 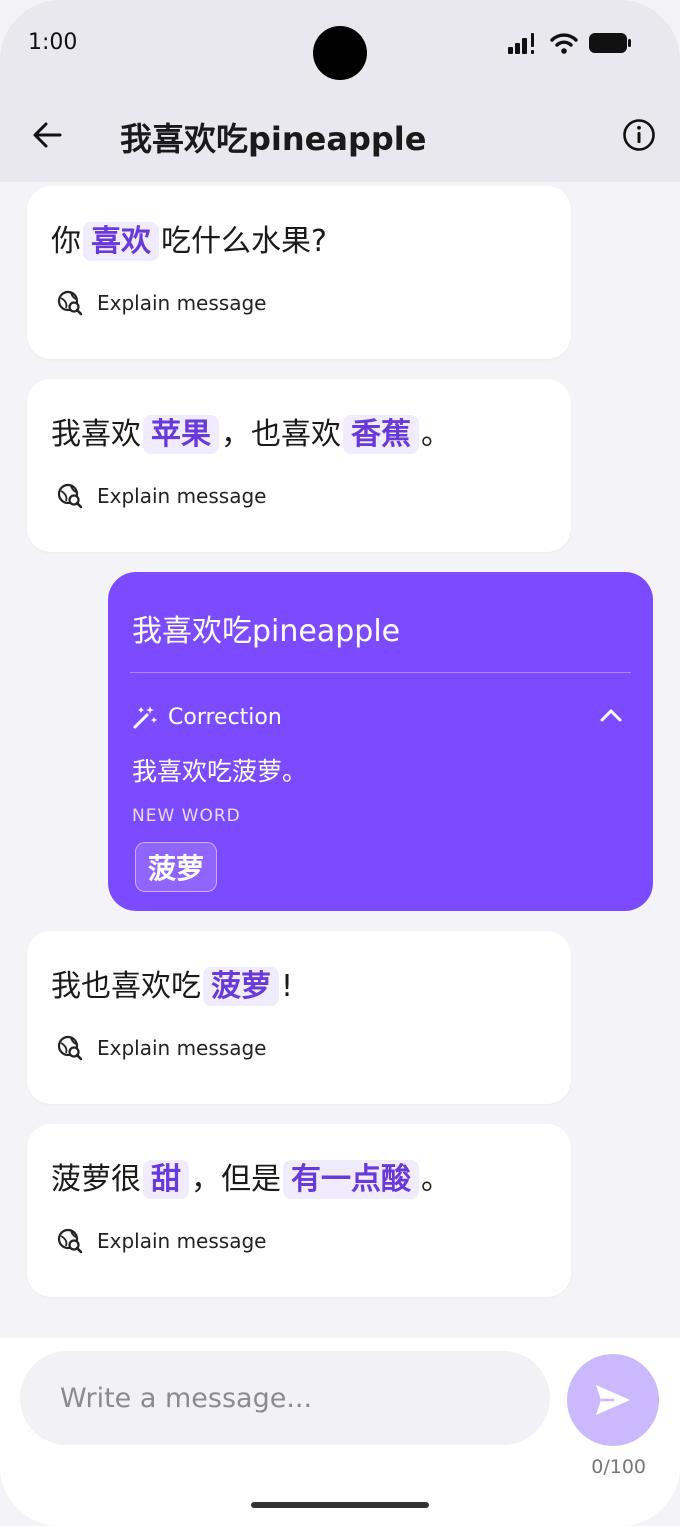 I want to click on text-segment: ，但是, so click(x=236, y=1179).